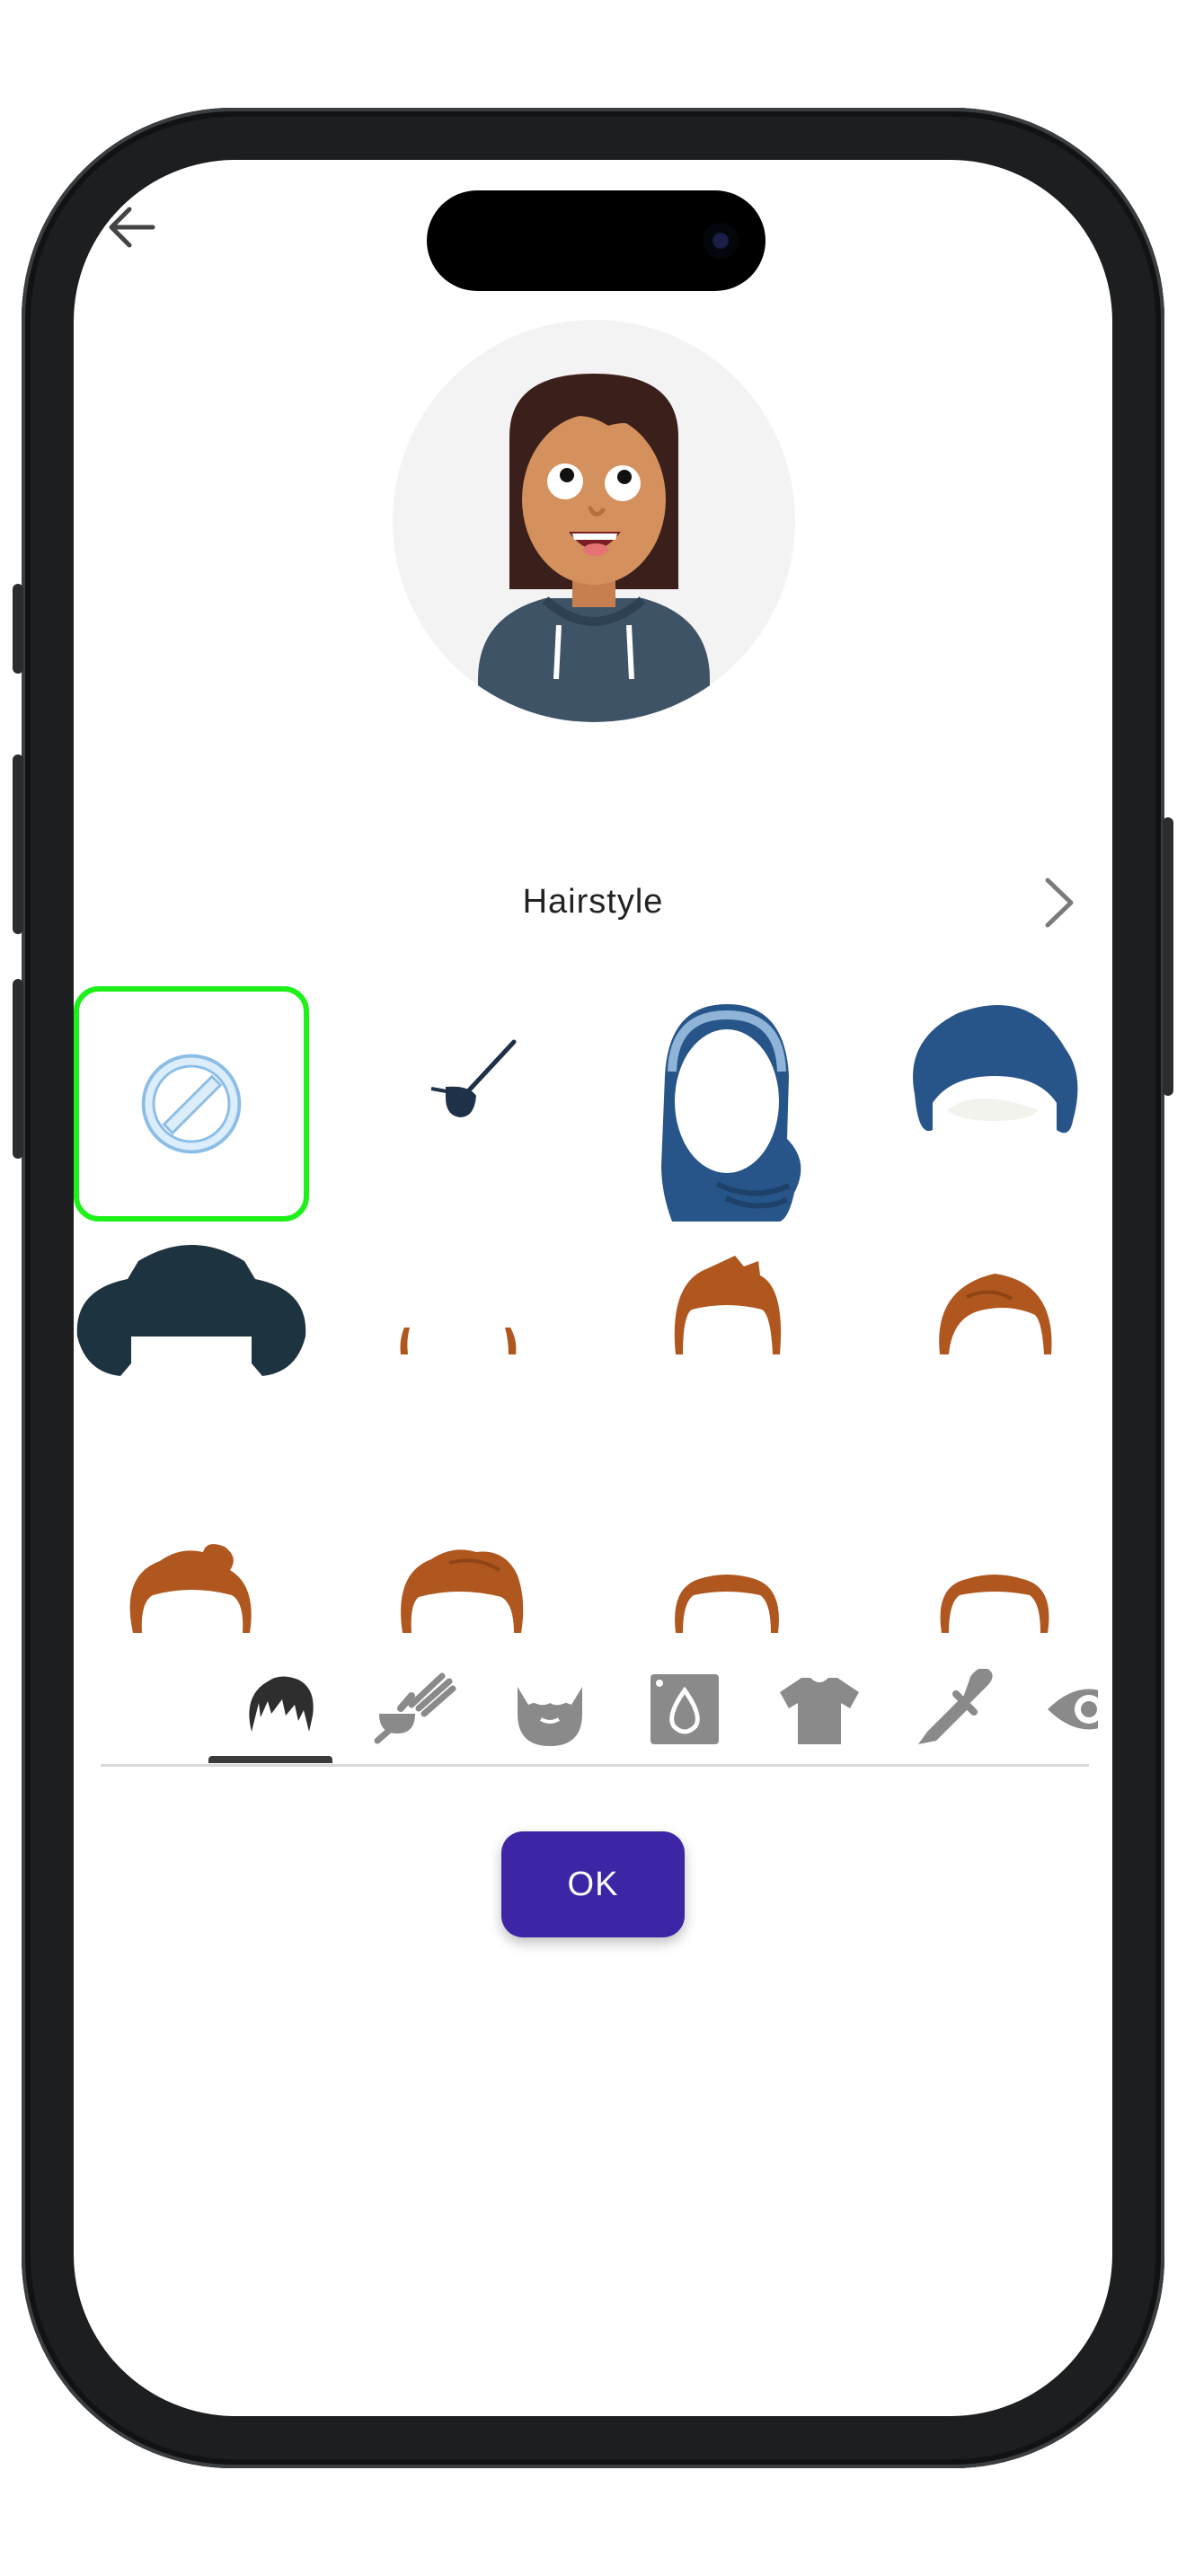  Describe the element at coordinates (728, 1305) in the screenshot. I see `hair-spiky-icon` at that location.